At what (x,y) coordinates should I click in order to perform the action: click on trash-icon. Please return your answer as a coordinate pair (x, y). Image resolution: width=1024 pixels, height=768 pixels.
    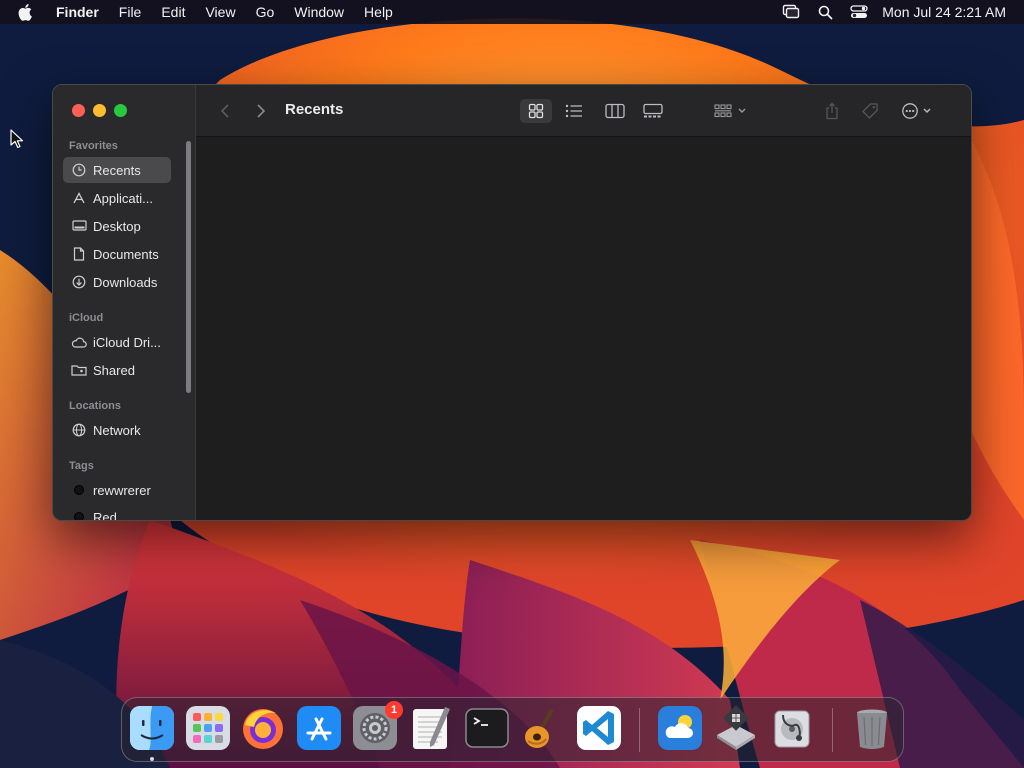
    Looking at the image, I should click on (872, 729).